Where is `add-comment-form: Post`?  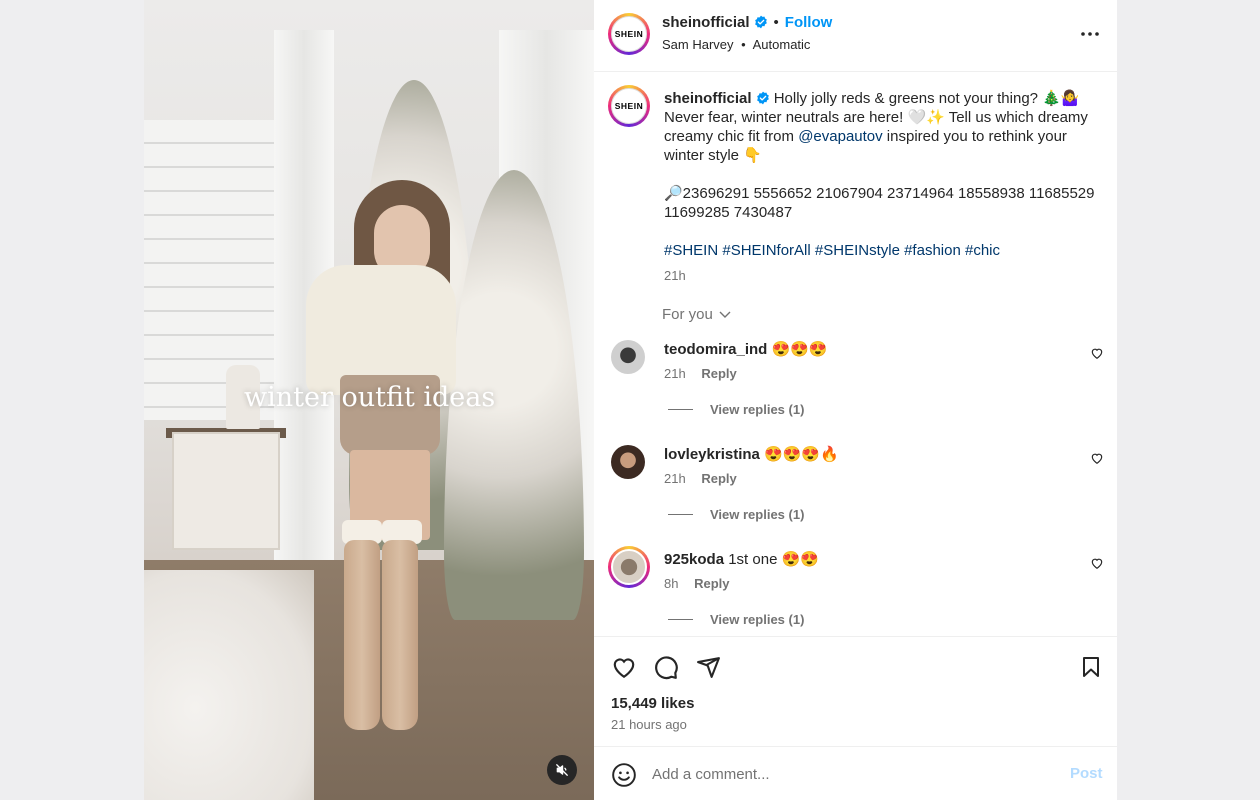
add-comment-form: Post is located at coordinates (855, 773).